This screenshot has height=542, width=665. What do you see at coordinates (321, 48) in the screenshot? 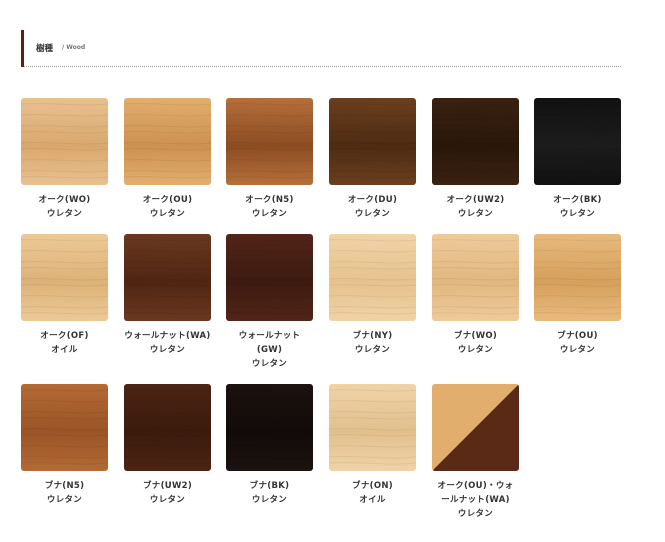
I see `section-header: 樹種 / Wood` at bounding box center [321, 48].